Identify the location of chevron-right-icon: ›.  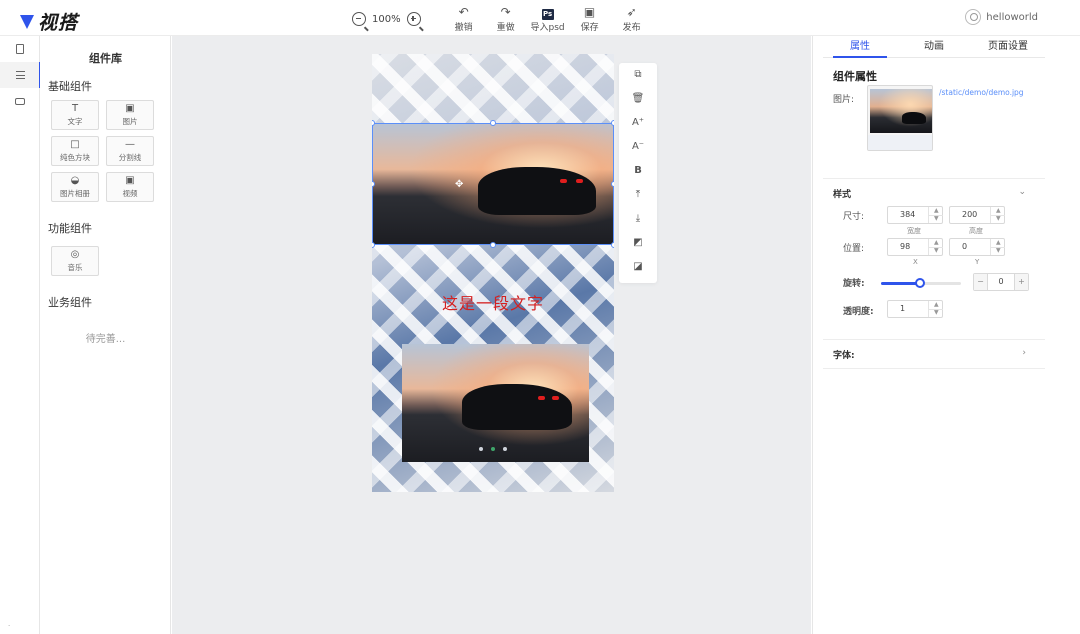
(1024, 353).